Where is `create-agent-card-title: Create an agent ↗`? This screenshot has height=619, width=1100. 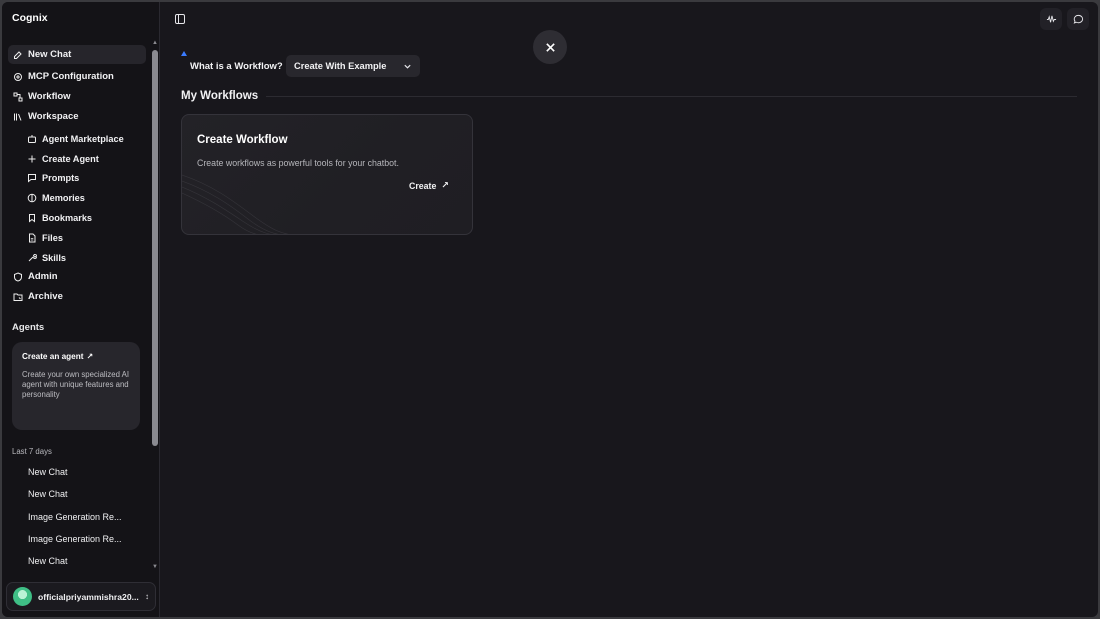
create-agent-card-title: Create an agent ↗ is located at coordinates (76, 356).